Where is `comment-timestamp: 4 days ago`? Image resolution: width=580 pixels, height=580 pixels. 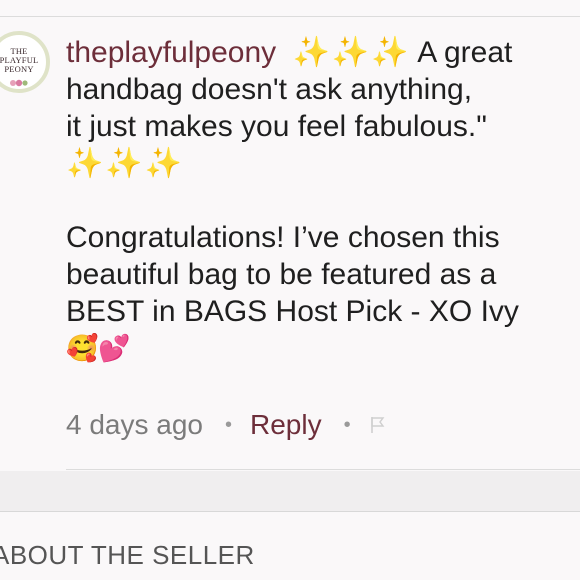
comment-timestamp: 4 days ago is located at coordinates (134, 424).